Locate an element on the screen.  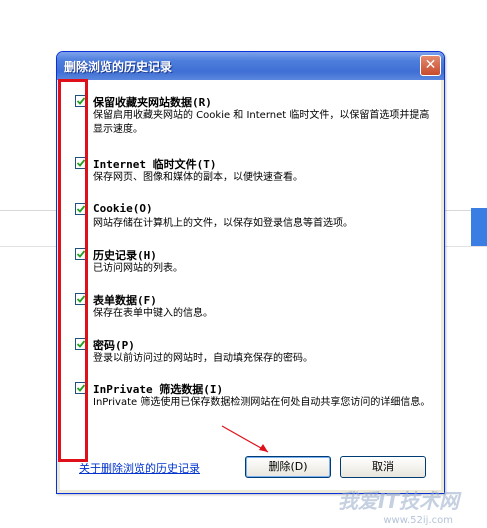
watermark-text: 我爱IT技术网 is located at coordinates (398, 501).